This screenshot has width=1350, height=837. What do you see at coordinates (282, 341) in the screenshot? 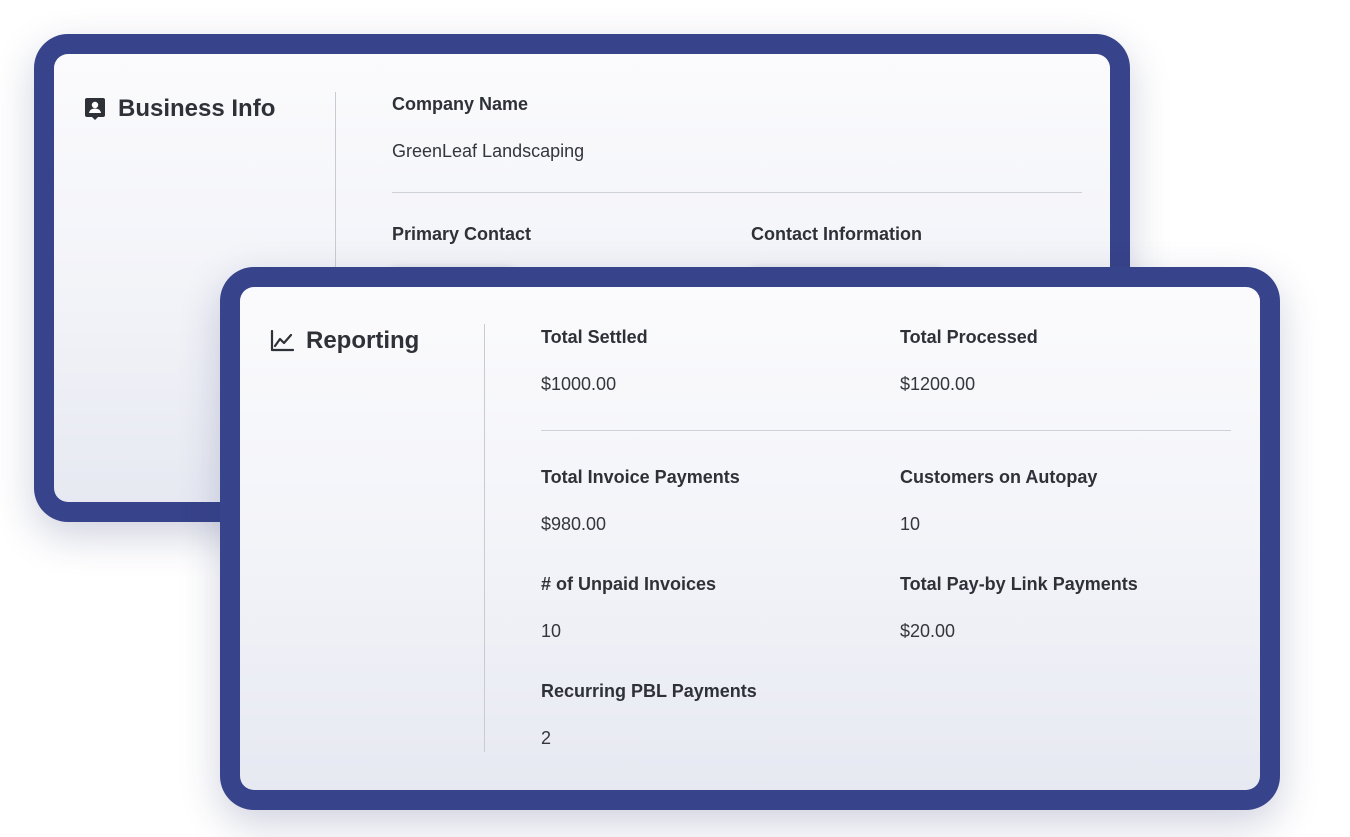
I see `line-chart-icon` at bounding box center [282, 341].